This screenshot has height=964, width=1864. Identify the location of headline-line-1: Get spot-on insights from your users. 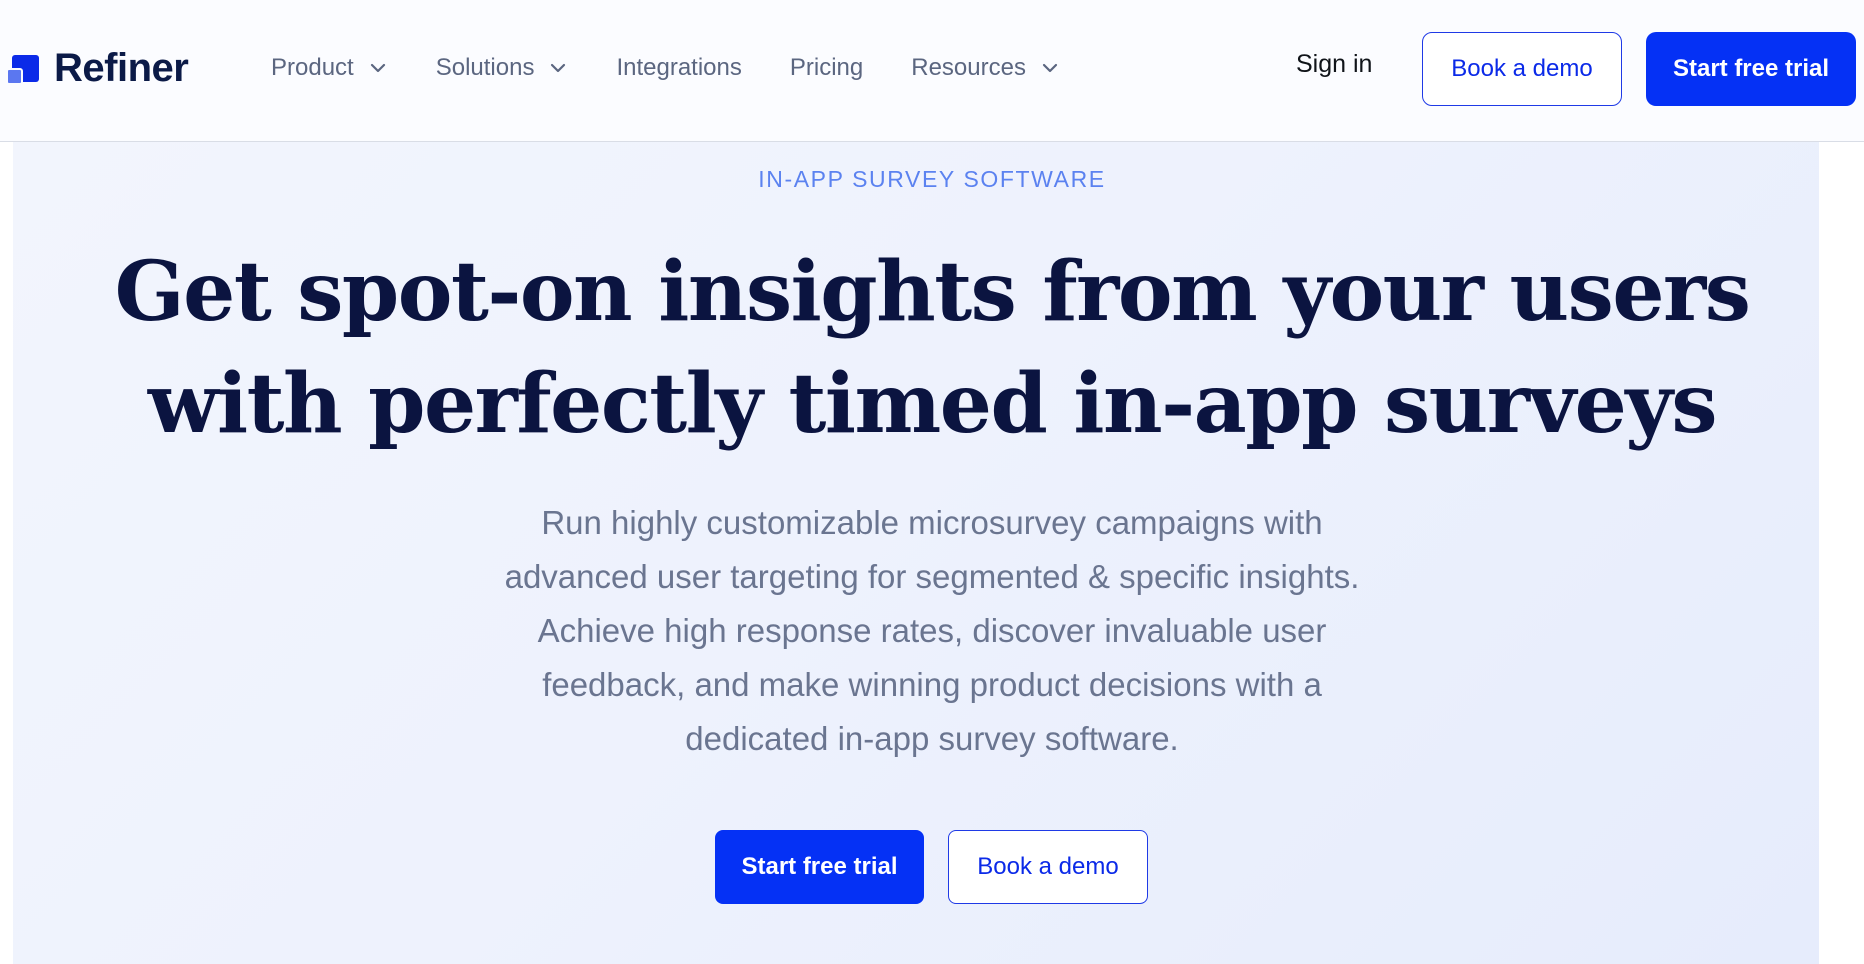
(932, 292).